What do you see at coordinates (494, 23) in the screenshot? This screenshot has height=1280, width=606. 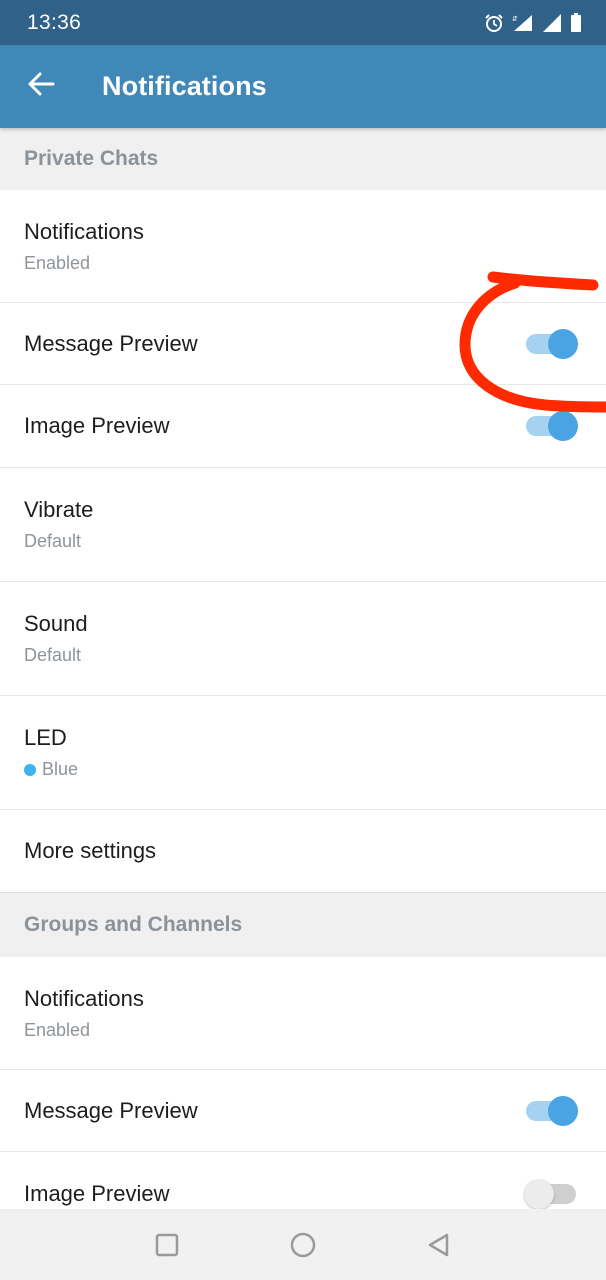 I see `alarm-icon` at bounding box center [494, 23].